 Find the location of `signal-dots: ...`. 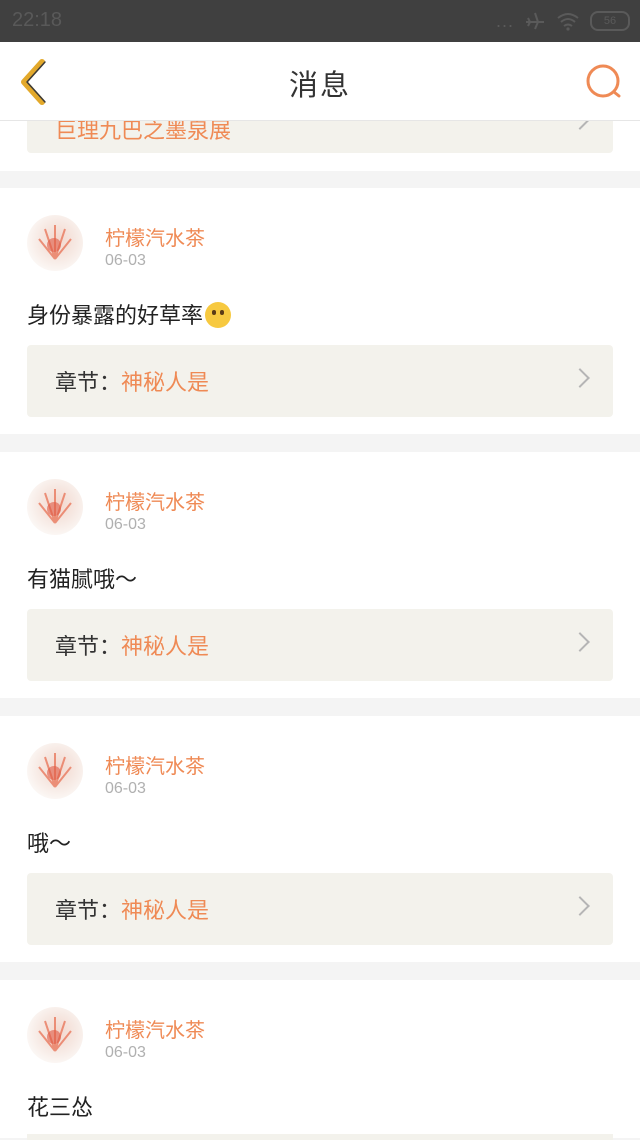

signal-dots: ... is located at coordinates (504, 20).